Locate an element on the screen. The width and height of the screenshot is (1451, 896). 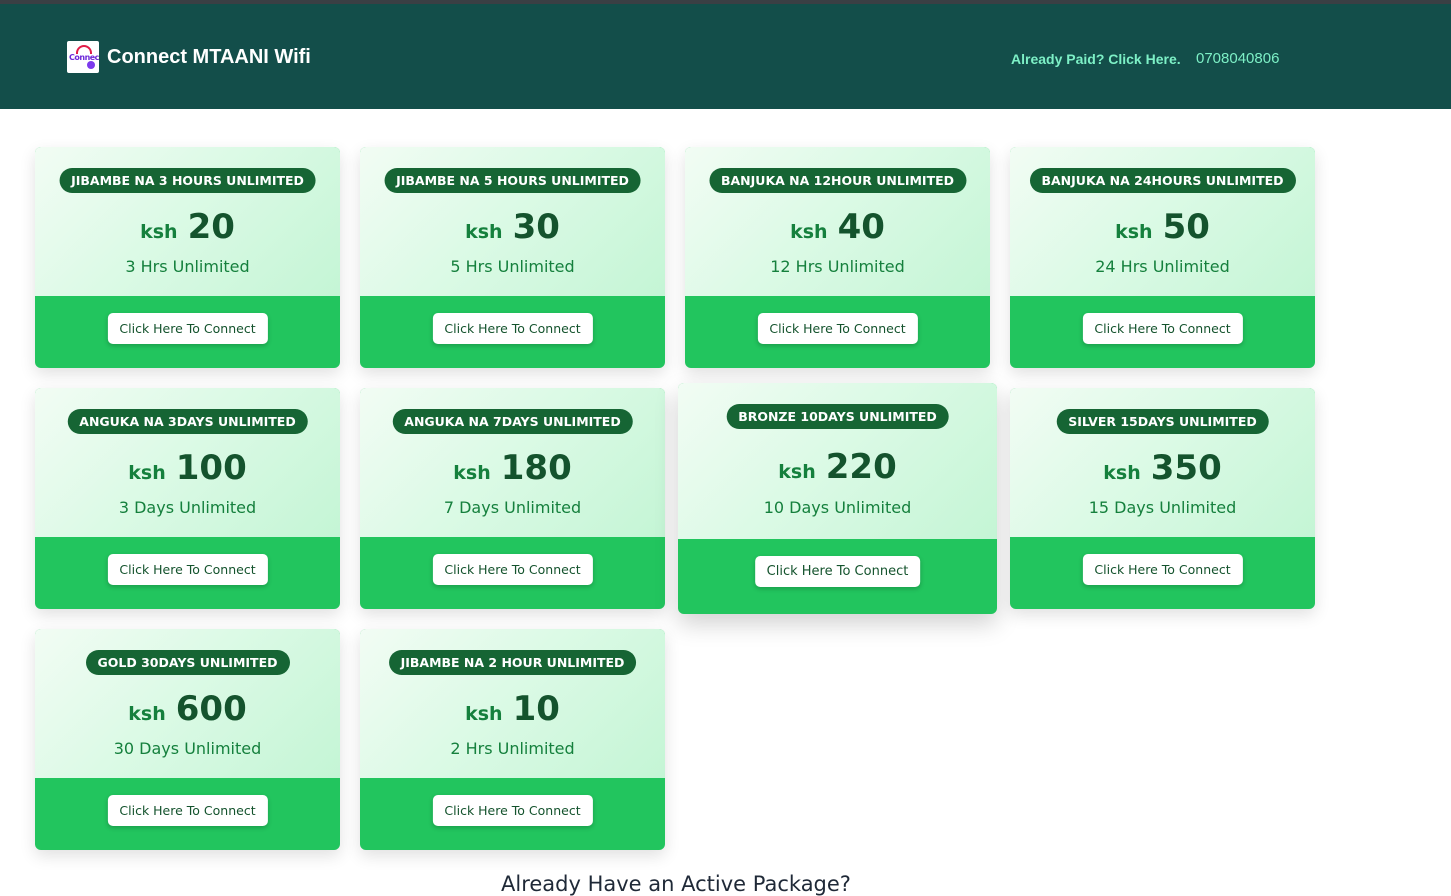
package-name-badge: BRONZE 10DAYS UNLIMITED is located at coordinates (837, 416).